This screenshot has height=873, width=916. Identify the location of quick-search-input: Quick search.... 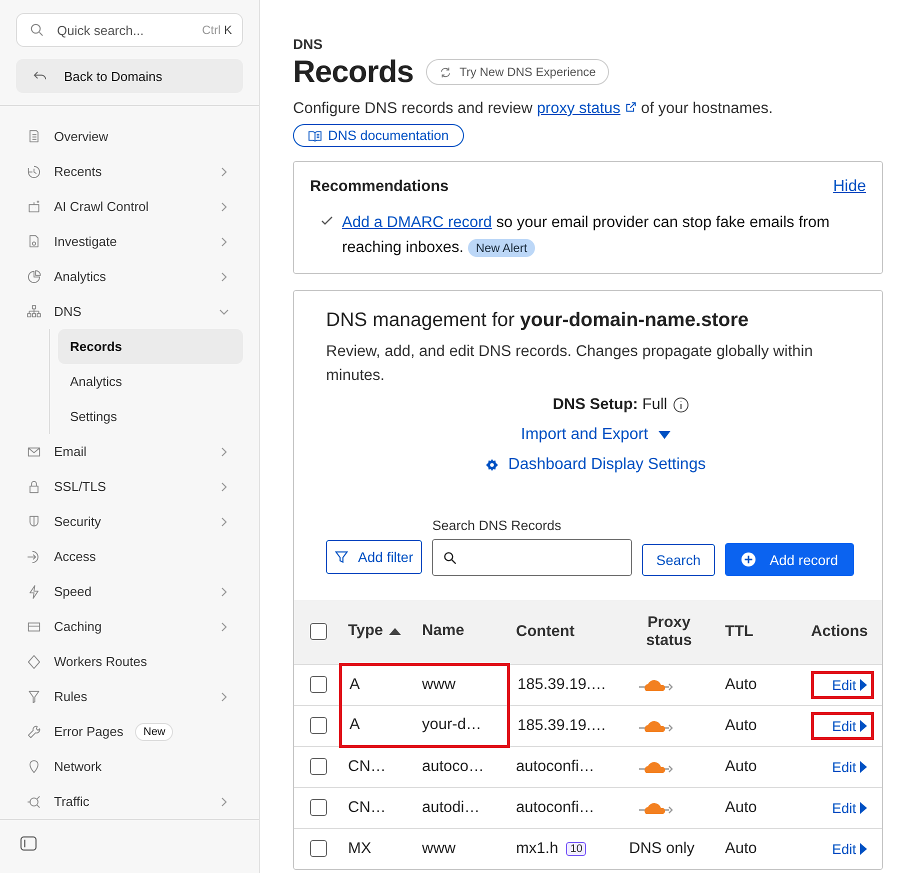
(123, 30).